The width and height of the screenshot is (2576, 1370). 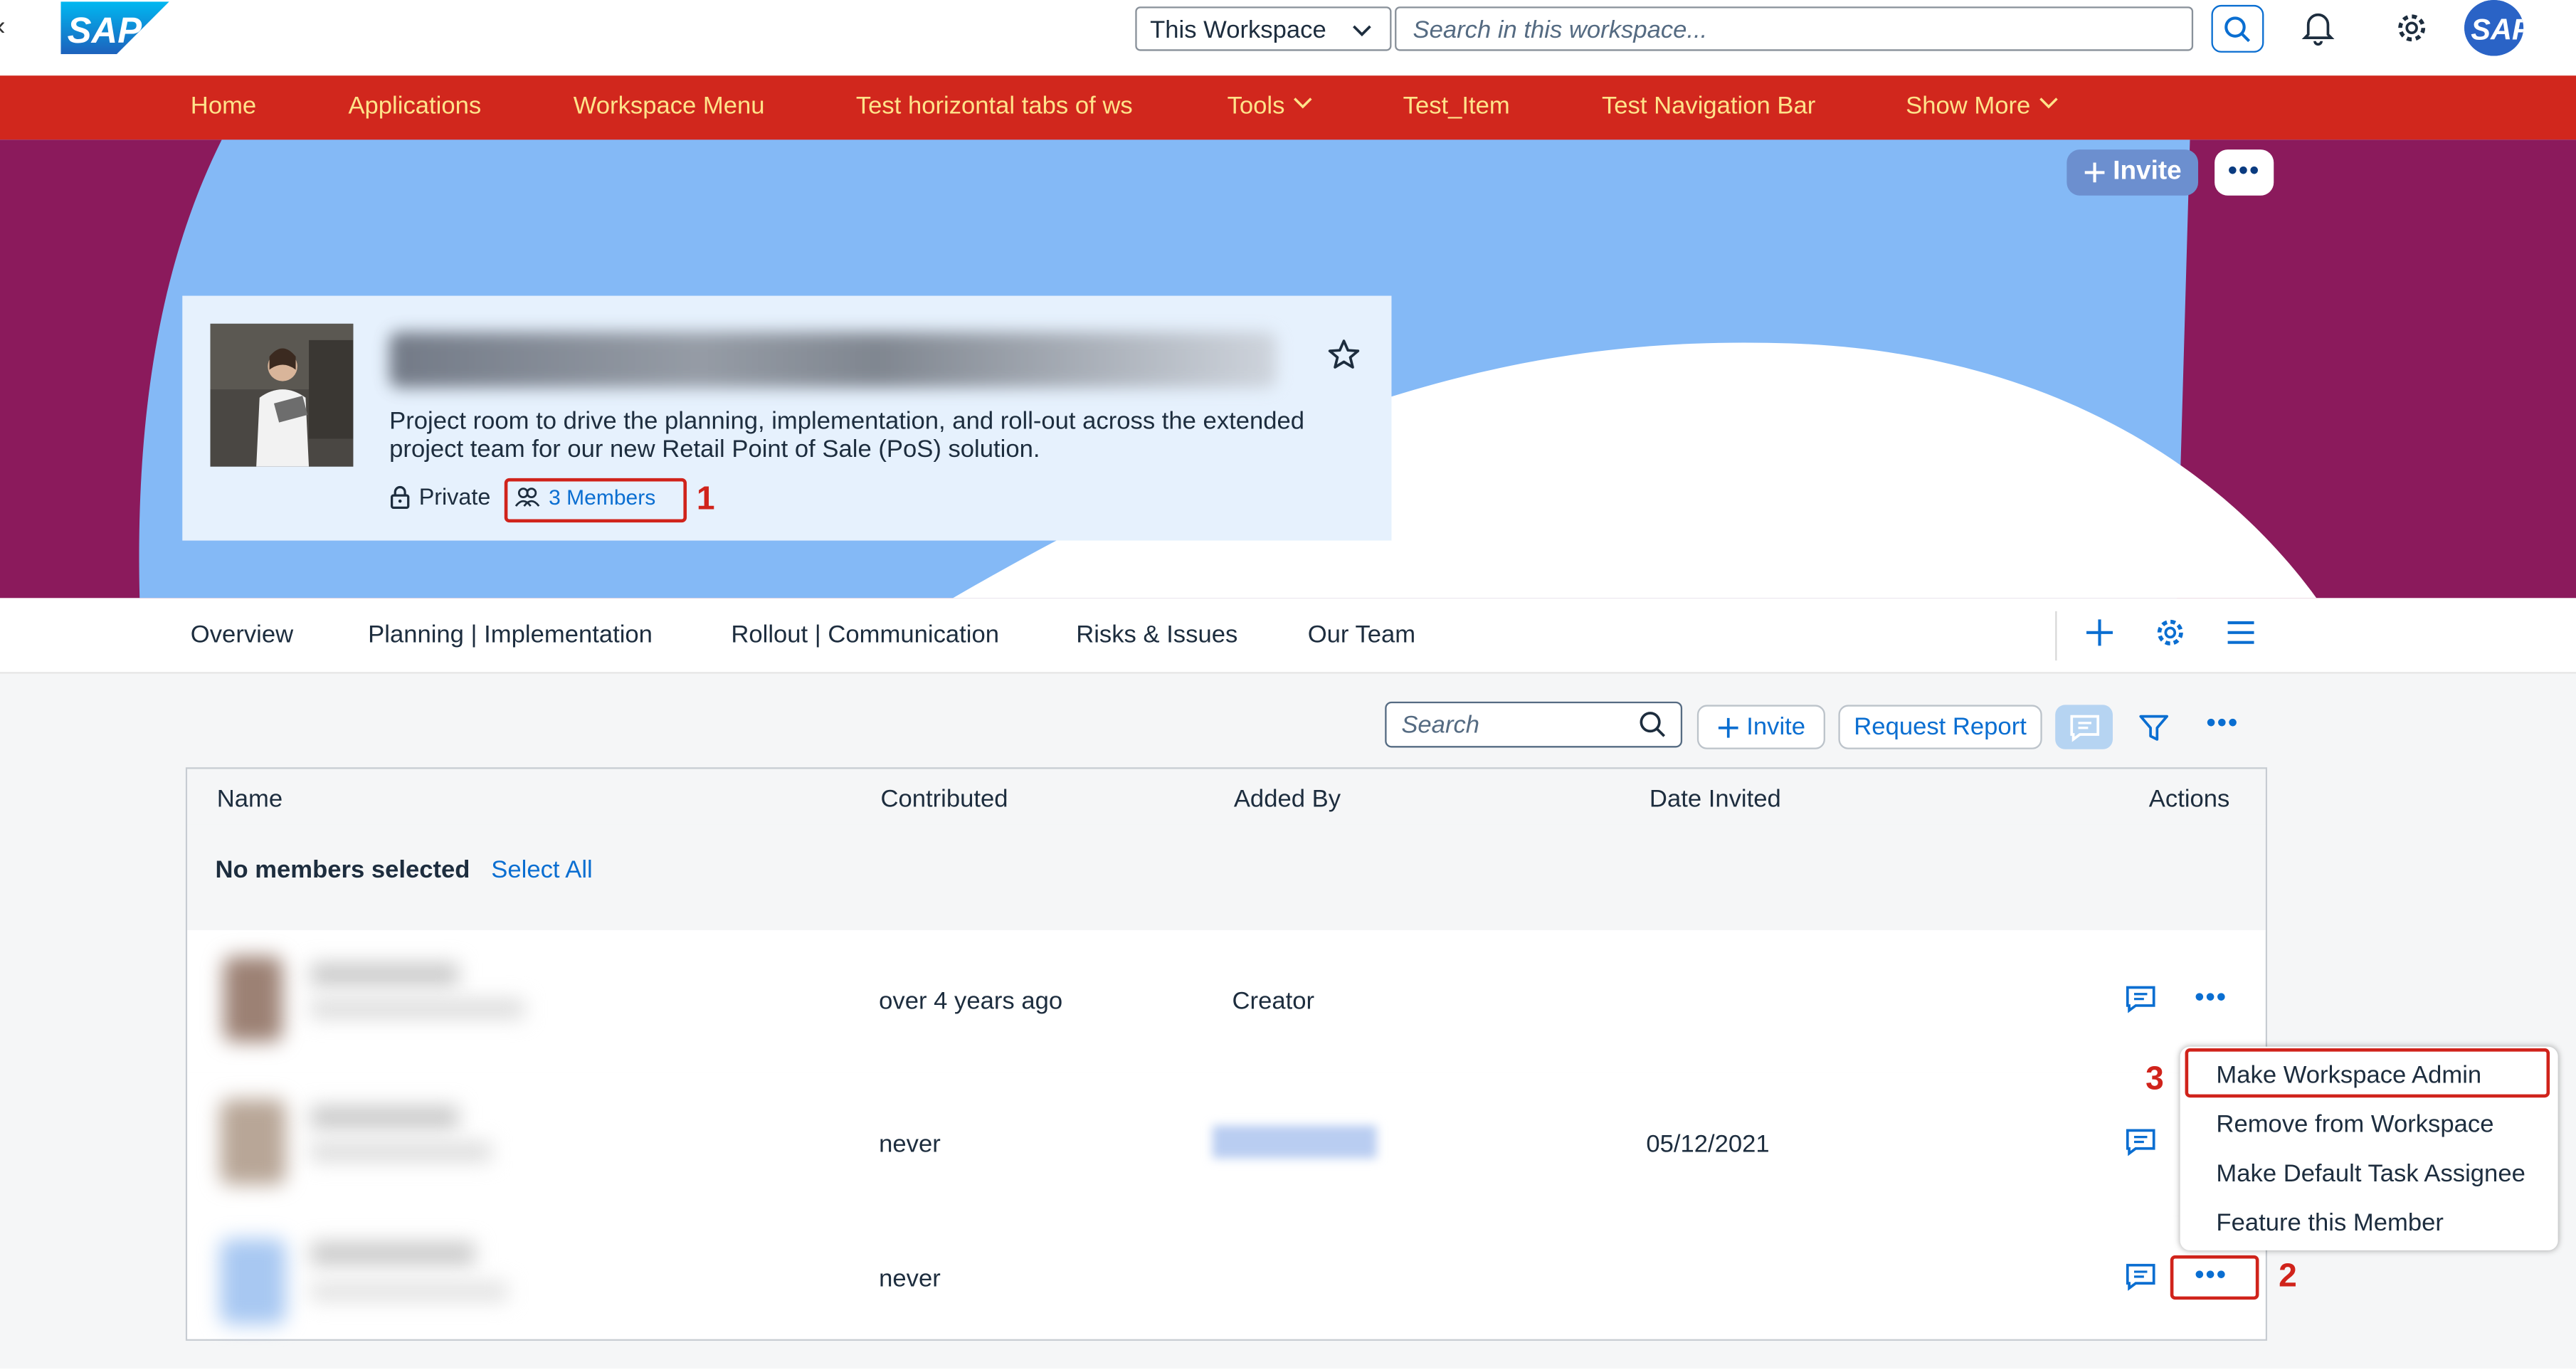 What do you see at coordinates (2155, 1079) in the screenshot?
I see `annotation-step-3: 3` at bounding box center [2155, 1079].